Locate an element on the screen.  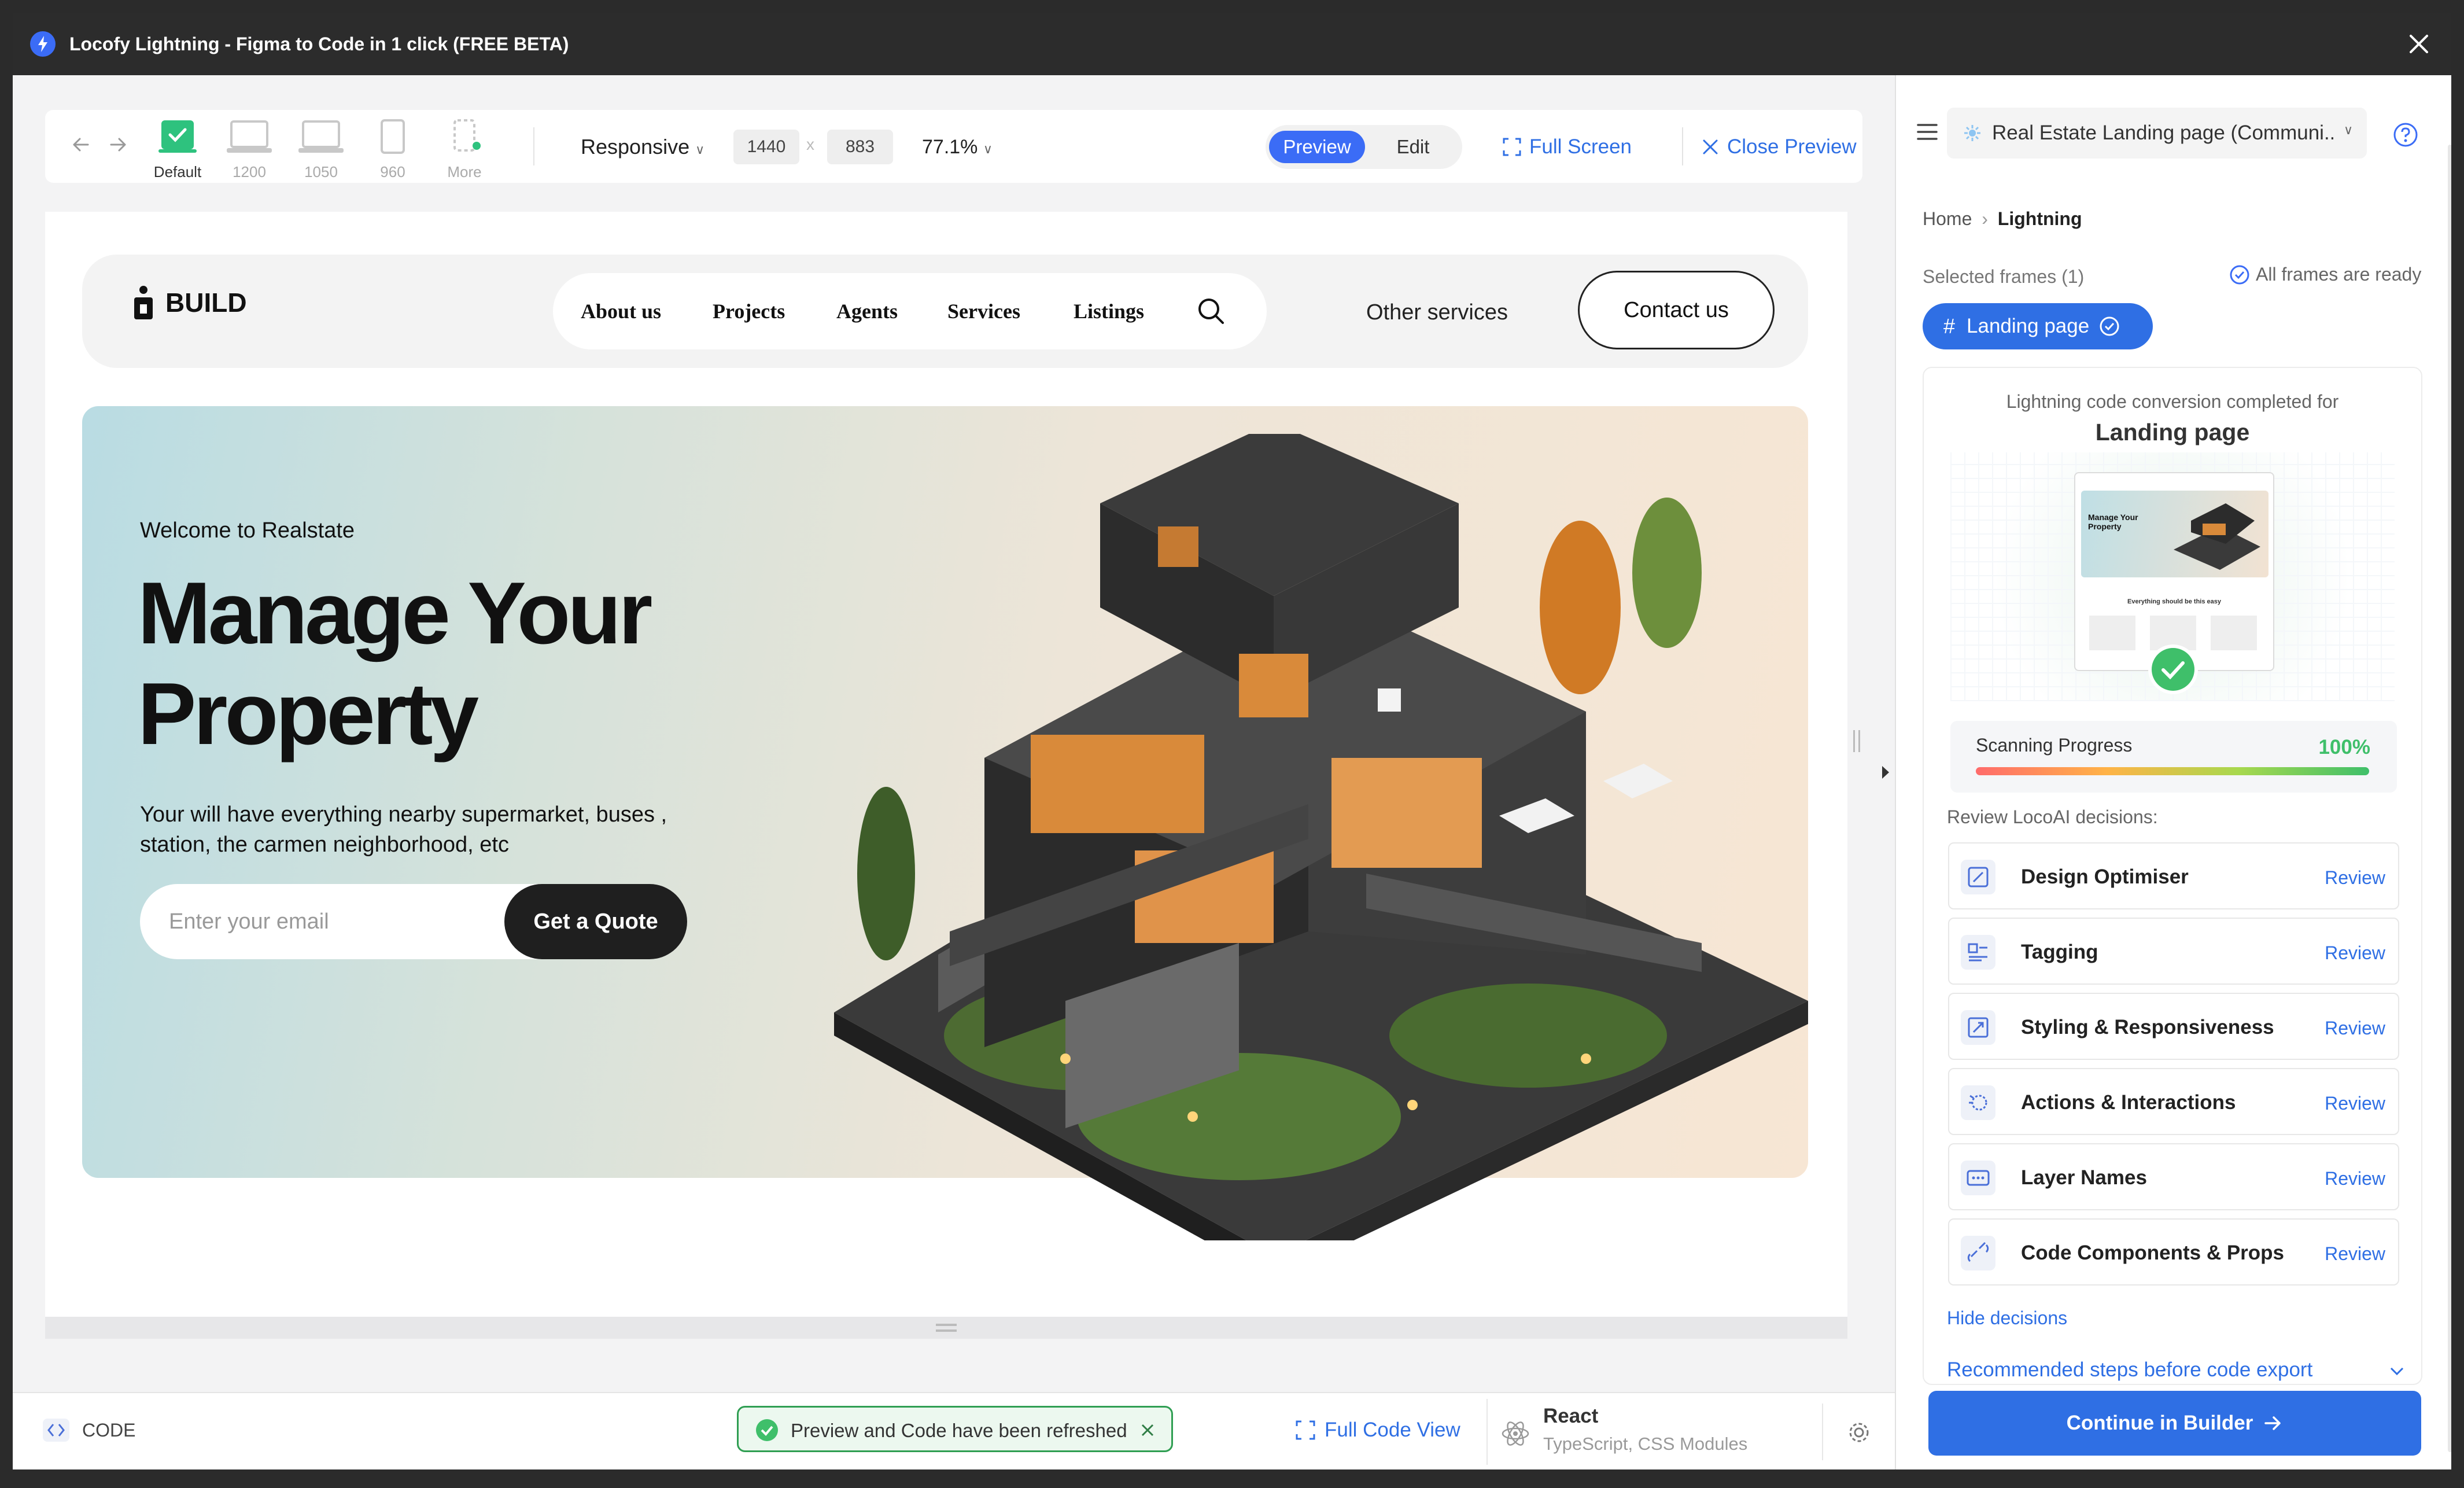
dismiss-toast-icon is located at coordinates (1147, 1430).